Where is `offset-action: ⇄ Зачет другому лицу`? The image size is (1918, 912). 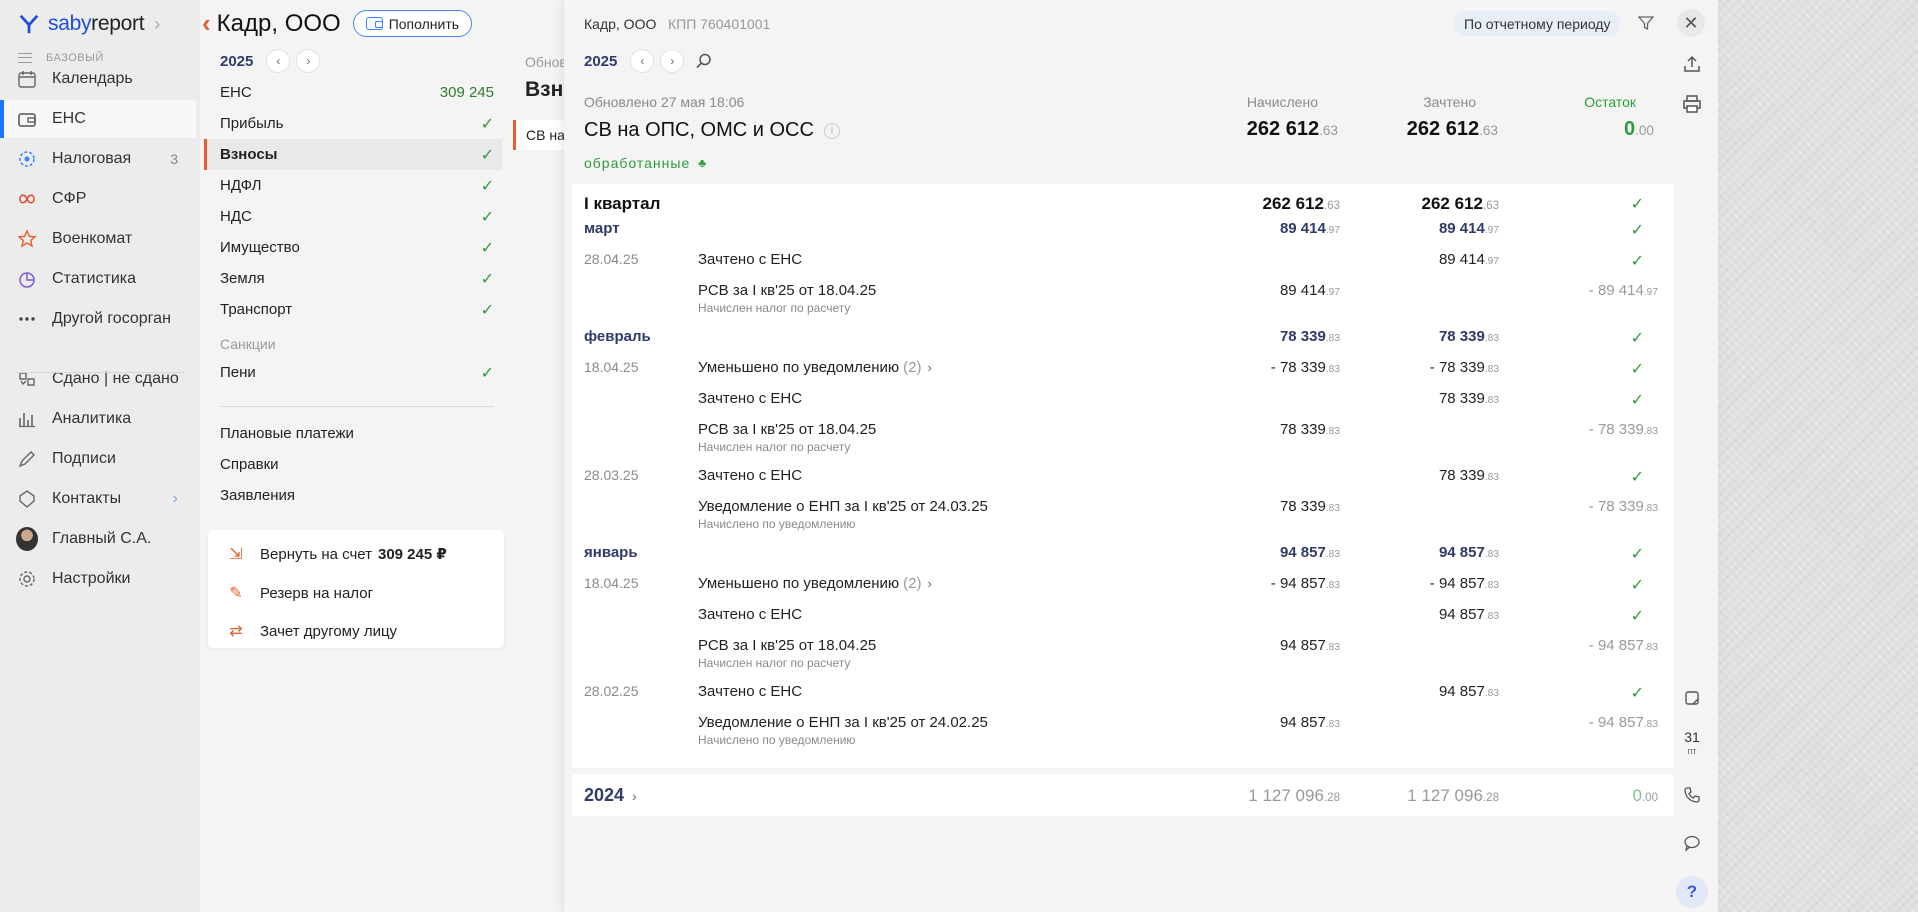
offset-action: ⇄ Зачет другому лицу is located at coordinates (311, 631).